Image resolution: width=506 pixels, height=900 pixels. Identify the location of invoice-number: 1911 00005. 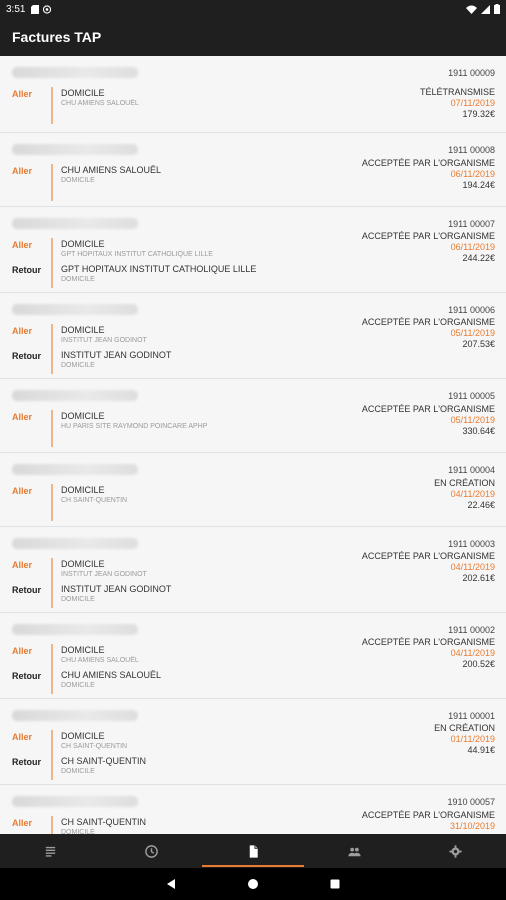
(471, 396).